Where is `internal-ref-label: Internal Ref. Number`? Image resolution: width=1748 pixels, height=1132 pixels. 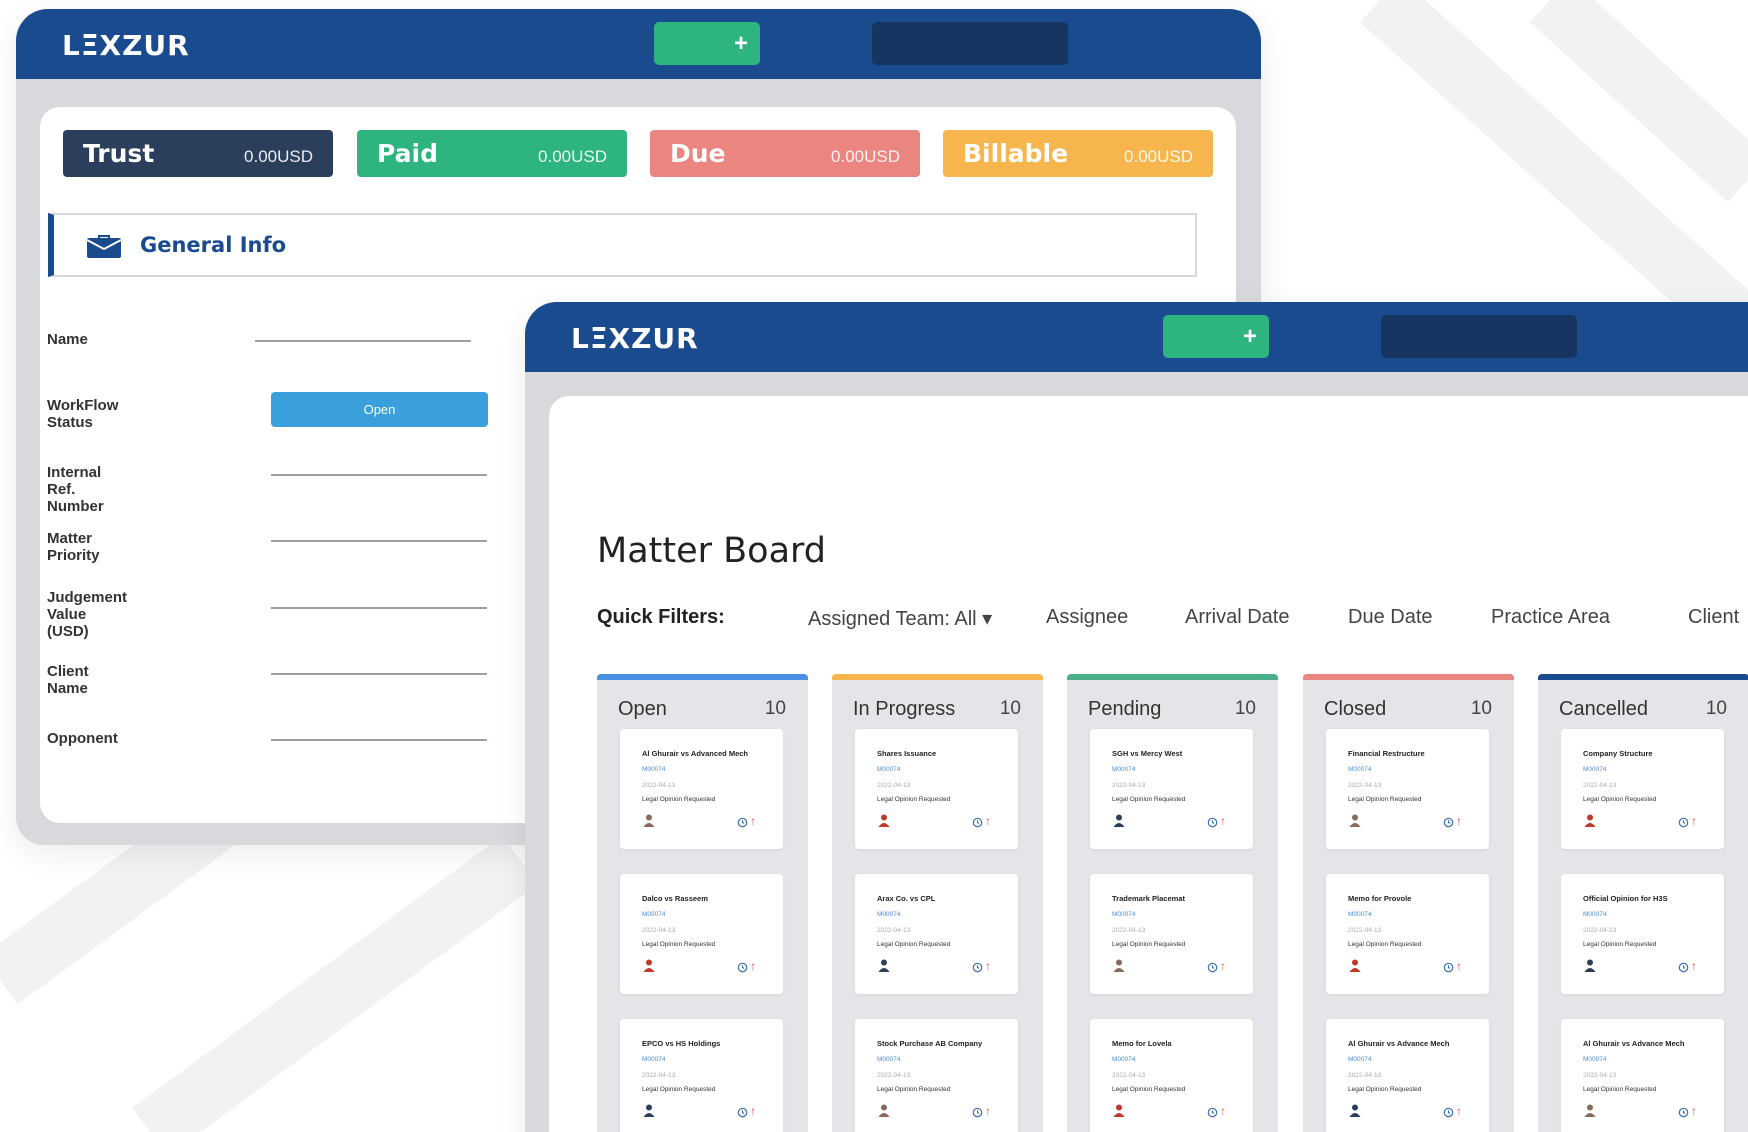
internal-ref-label: Internal Ref. Number is located at coordinates (75, 489).